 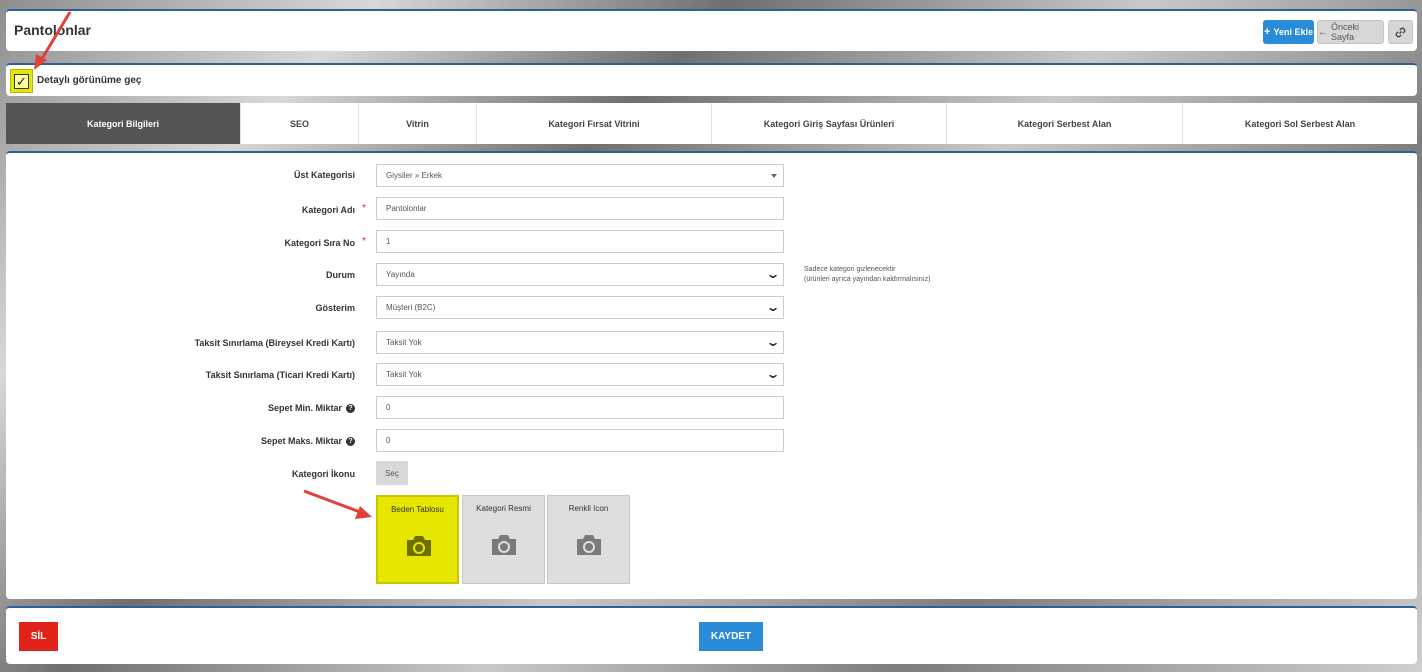 What do you see at coordinates (731, 636) in the screenshot?
I see `save-button: KAYDET` at bounding box center [731, 636].